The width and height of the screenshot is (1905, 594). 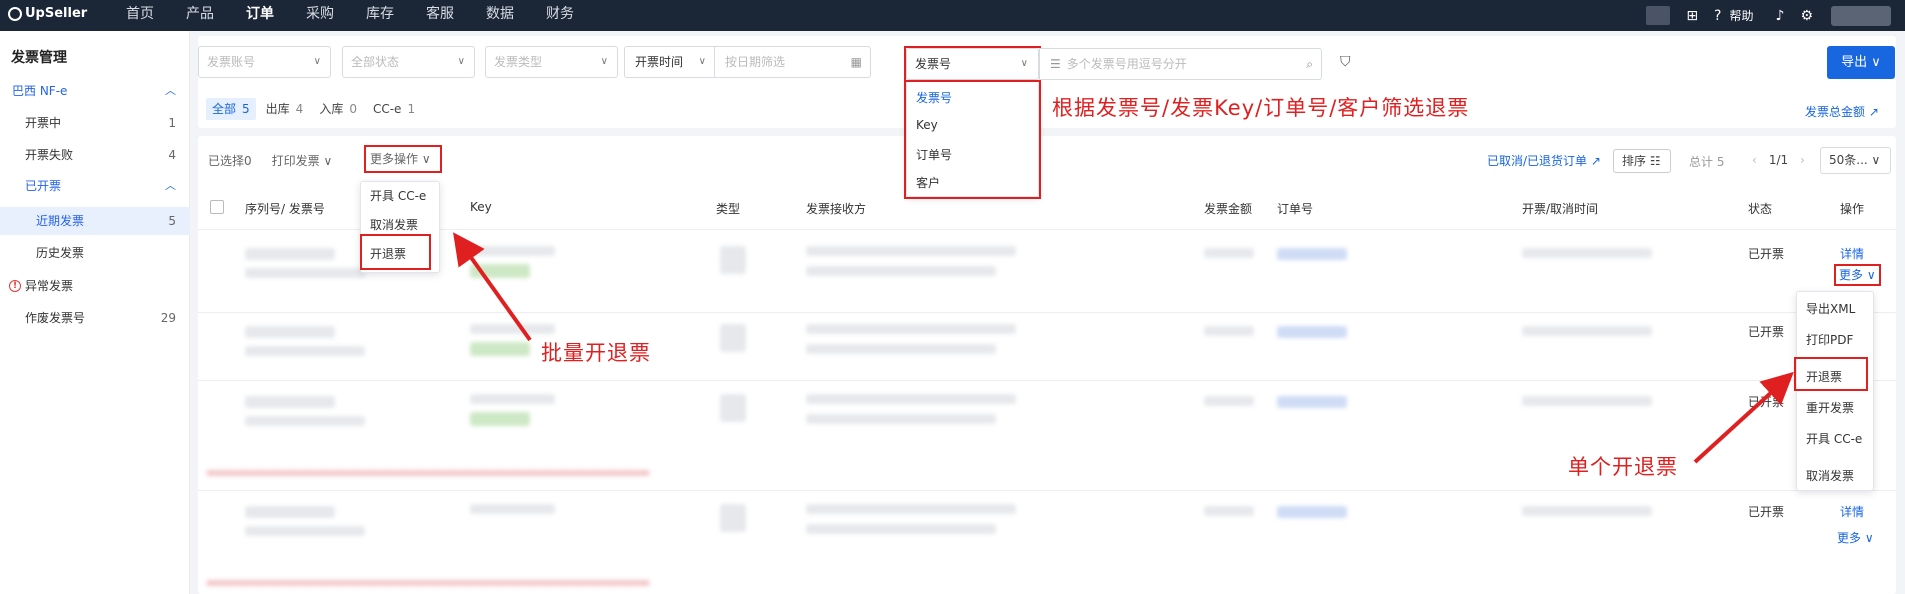 What do you see at coordinates (560, 15) in the screenshot?
I see `nav-finance: 财务` at bounding box center [560, 15].